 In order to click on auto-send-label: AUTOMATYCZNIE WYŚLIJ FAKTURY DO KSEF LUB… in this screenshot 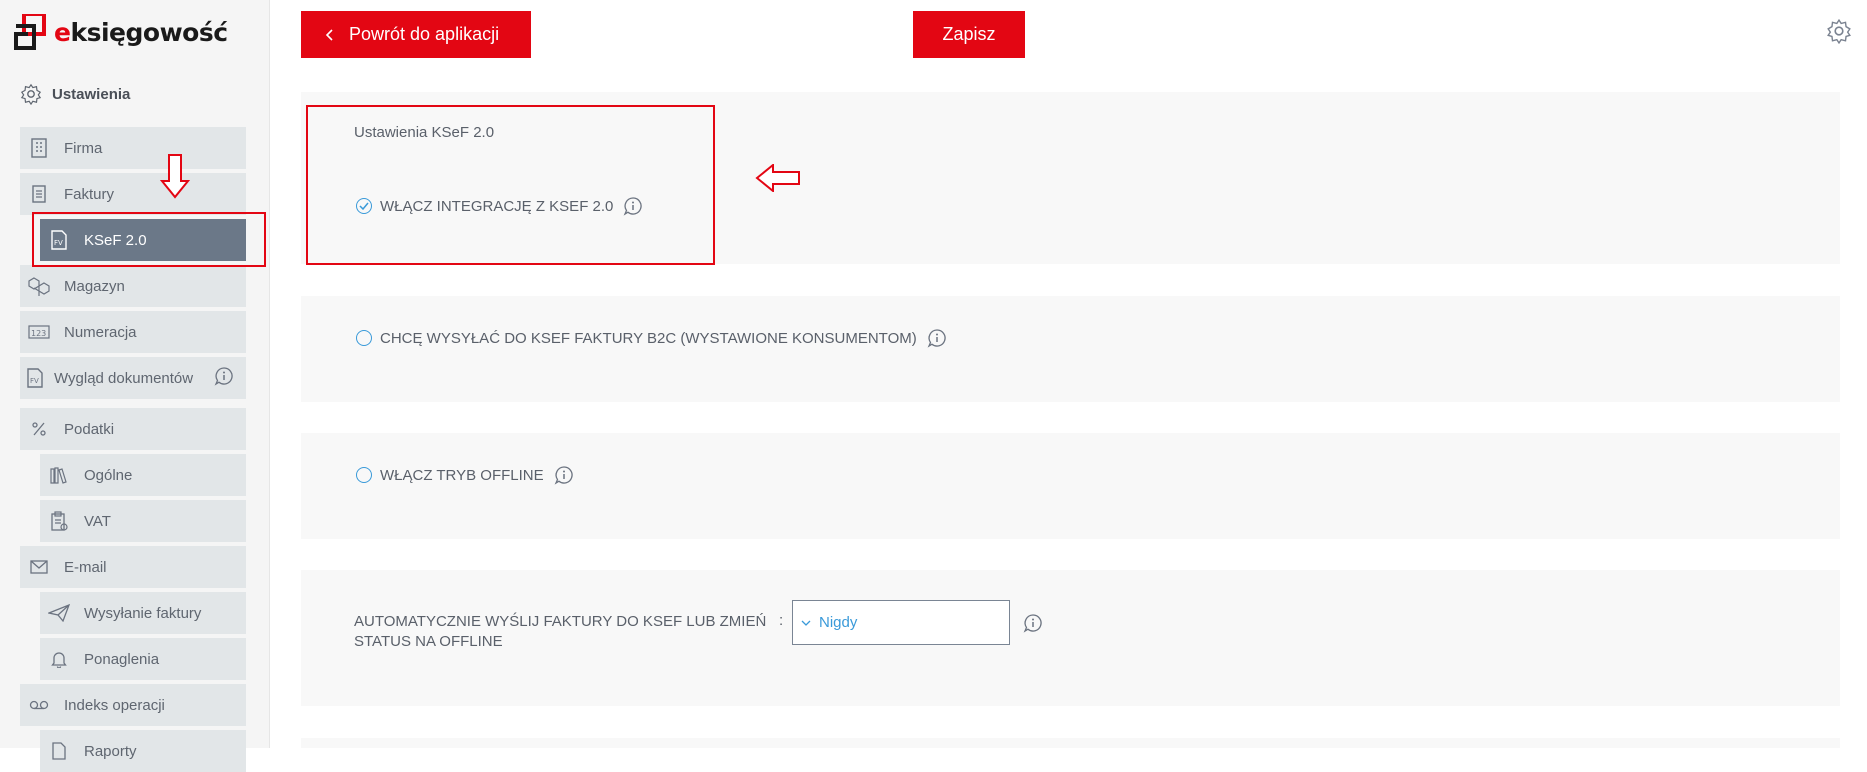, I will do `click(560, 631)`.